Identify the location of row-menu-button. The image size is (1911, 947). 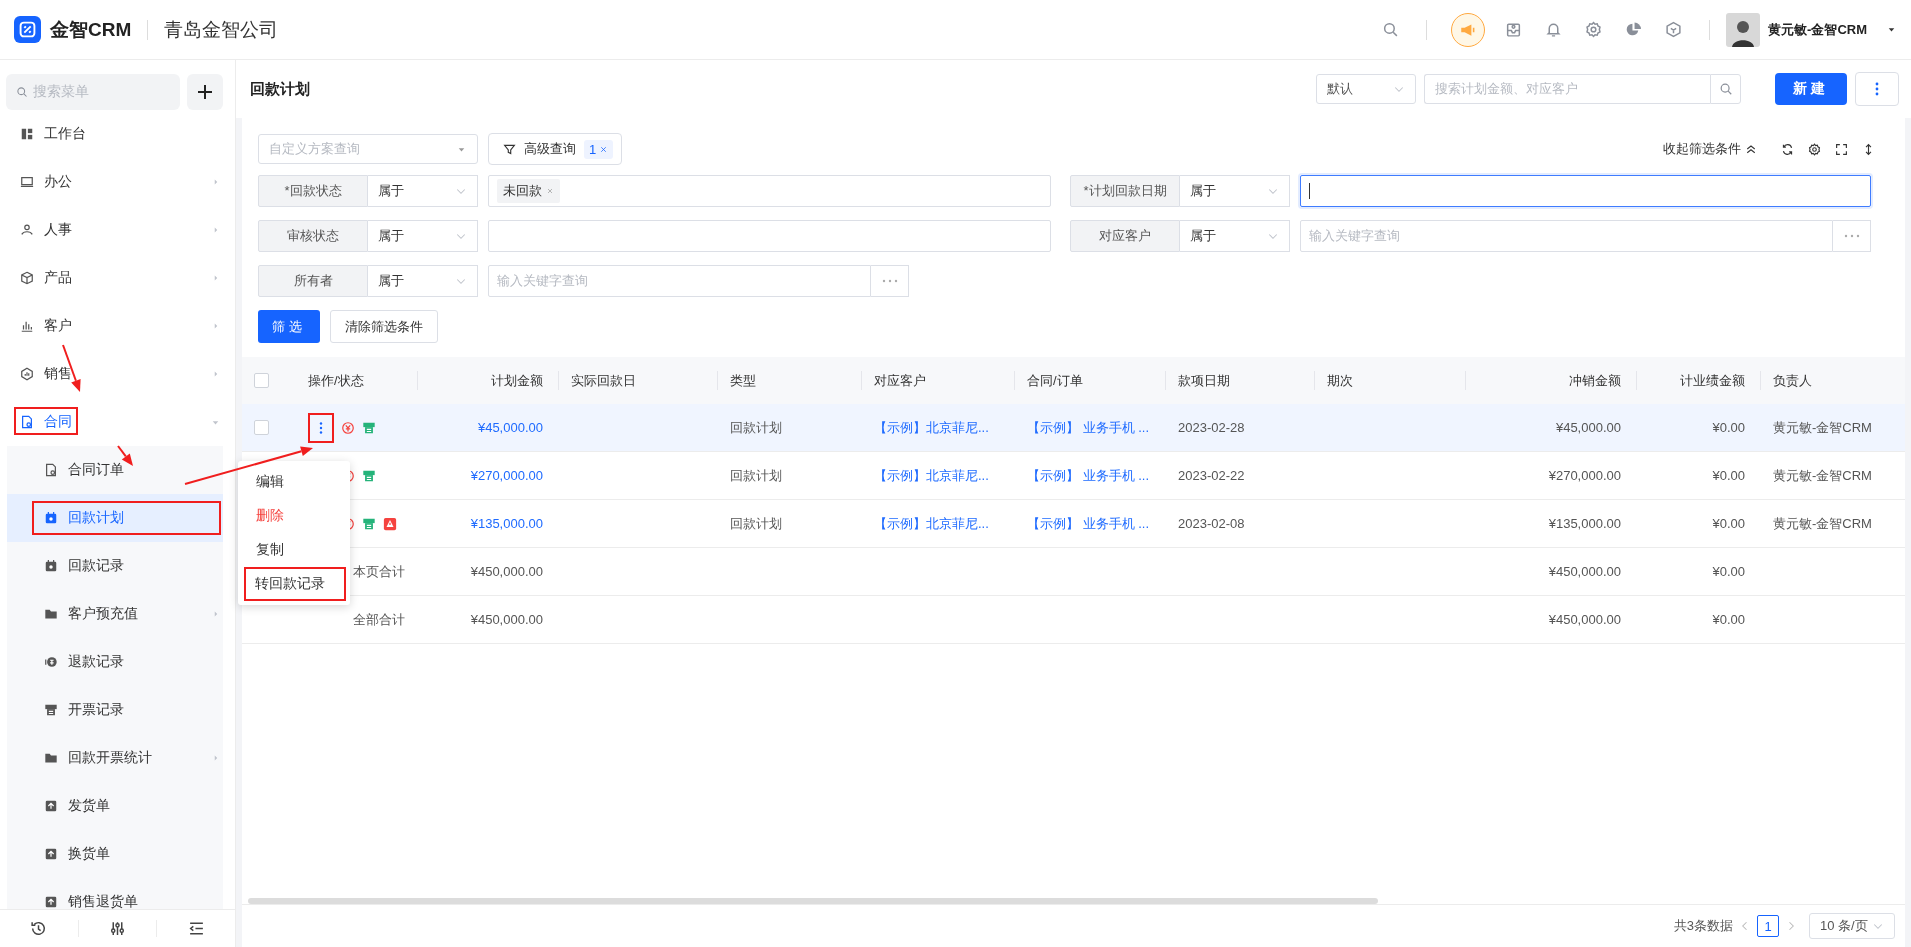
(321, 427).